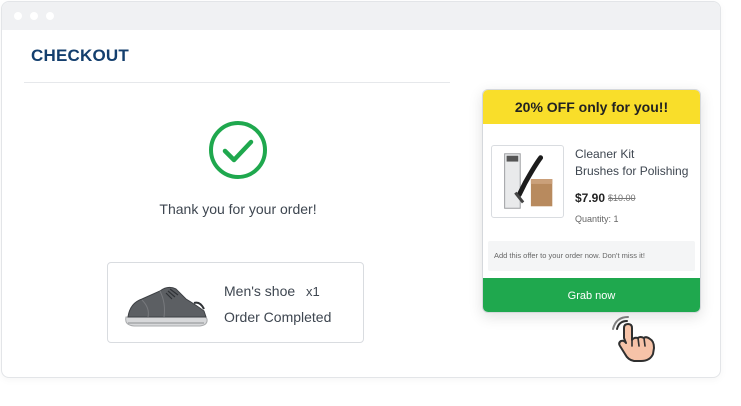 The height and width of the screenshot is (406, 741). What do you see at coordinates (313, 291) in the screenshot?
I see `order-item-quantity: x1` at bounding box center [313, 291].